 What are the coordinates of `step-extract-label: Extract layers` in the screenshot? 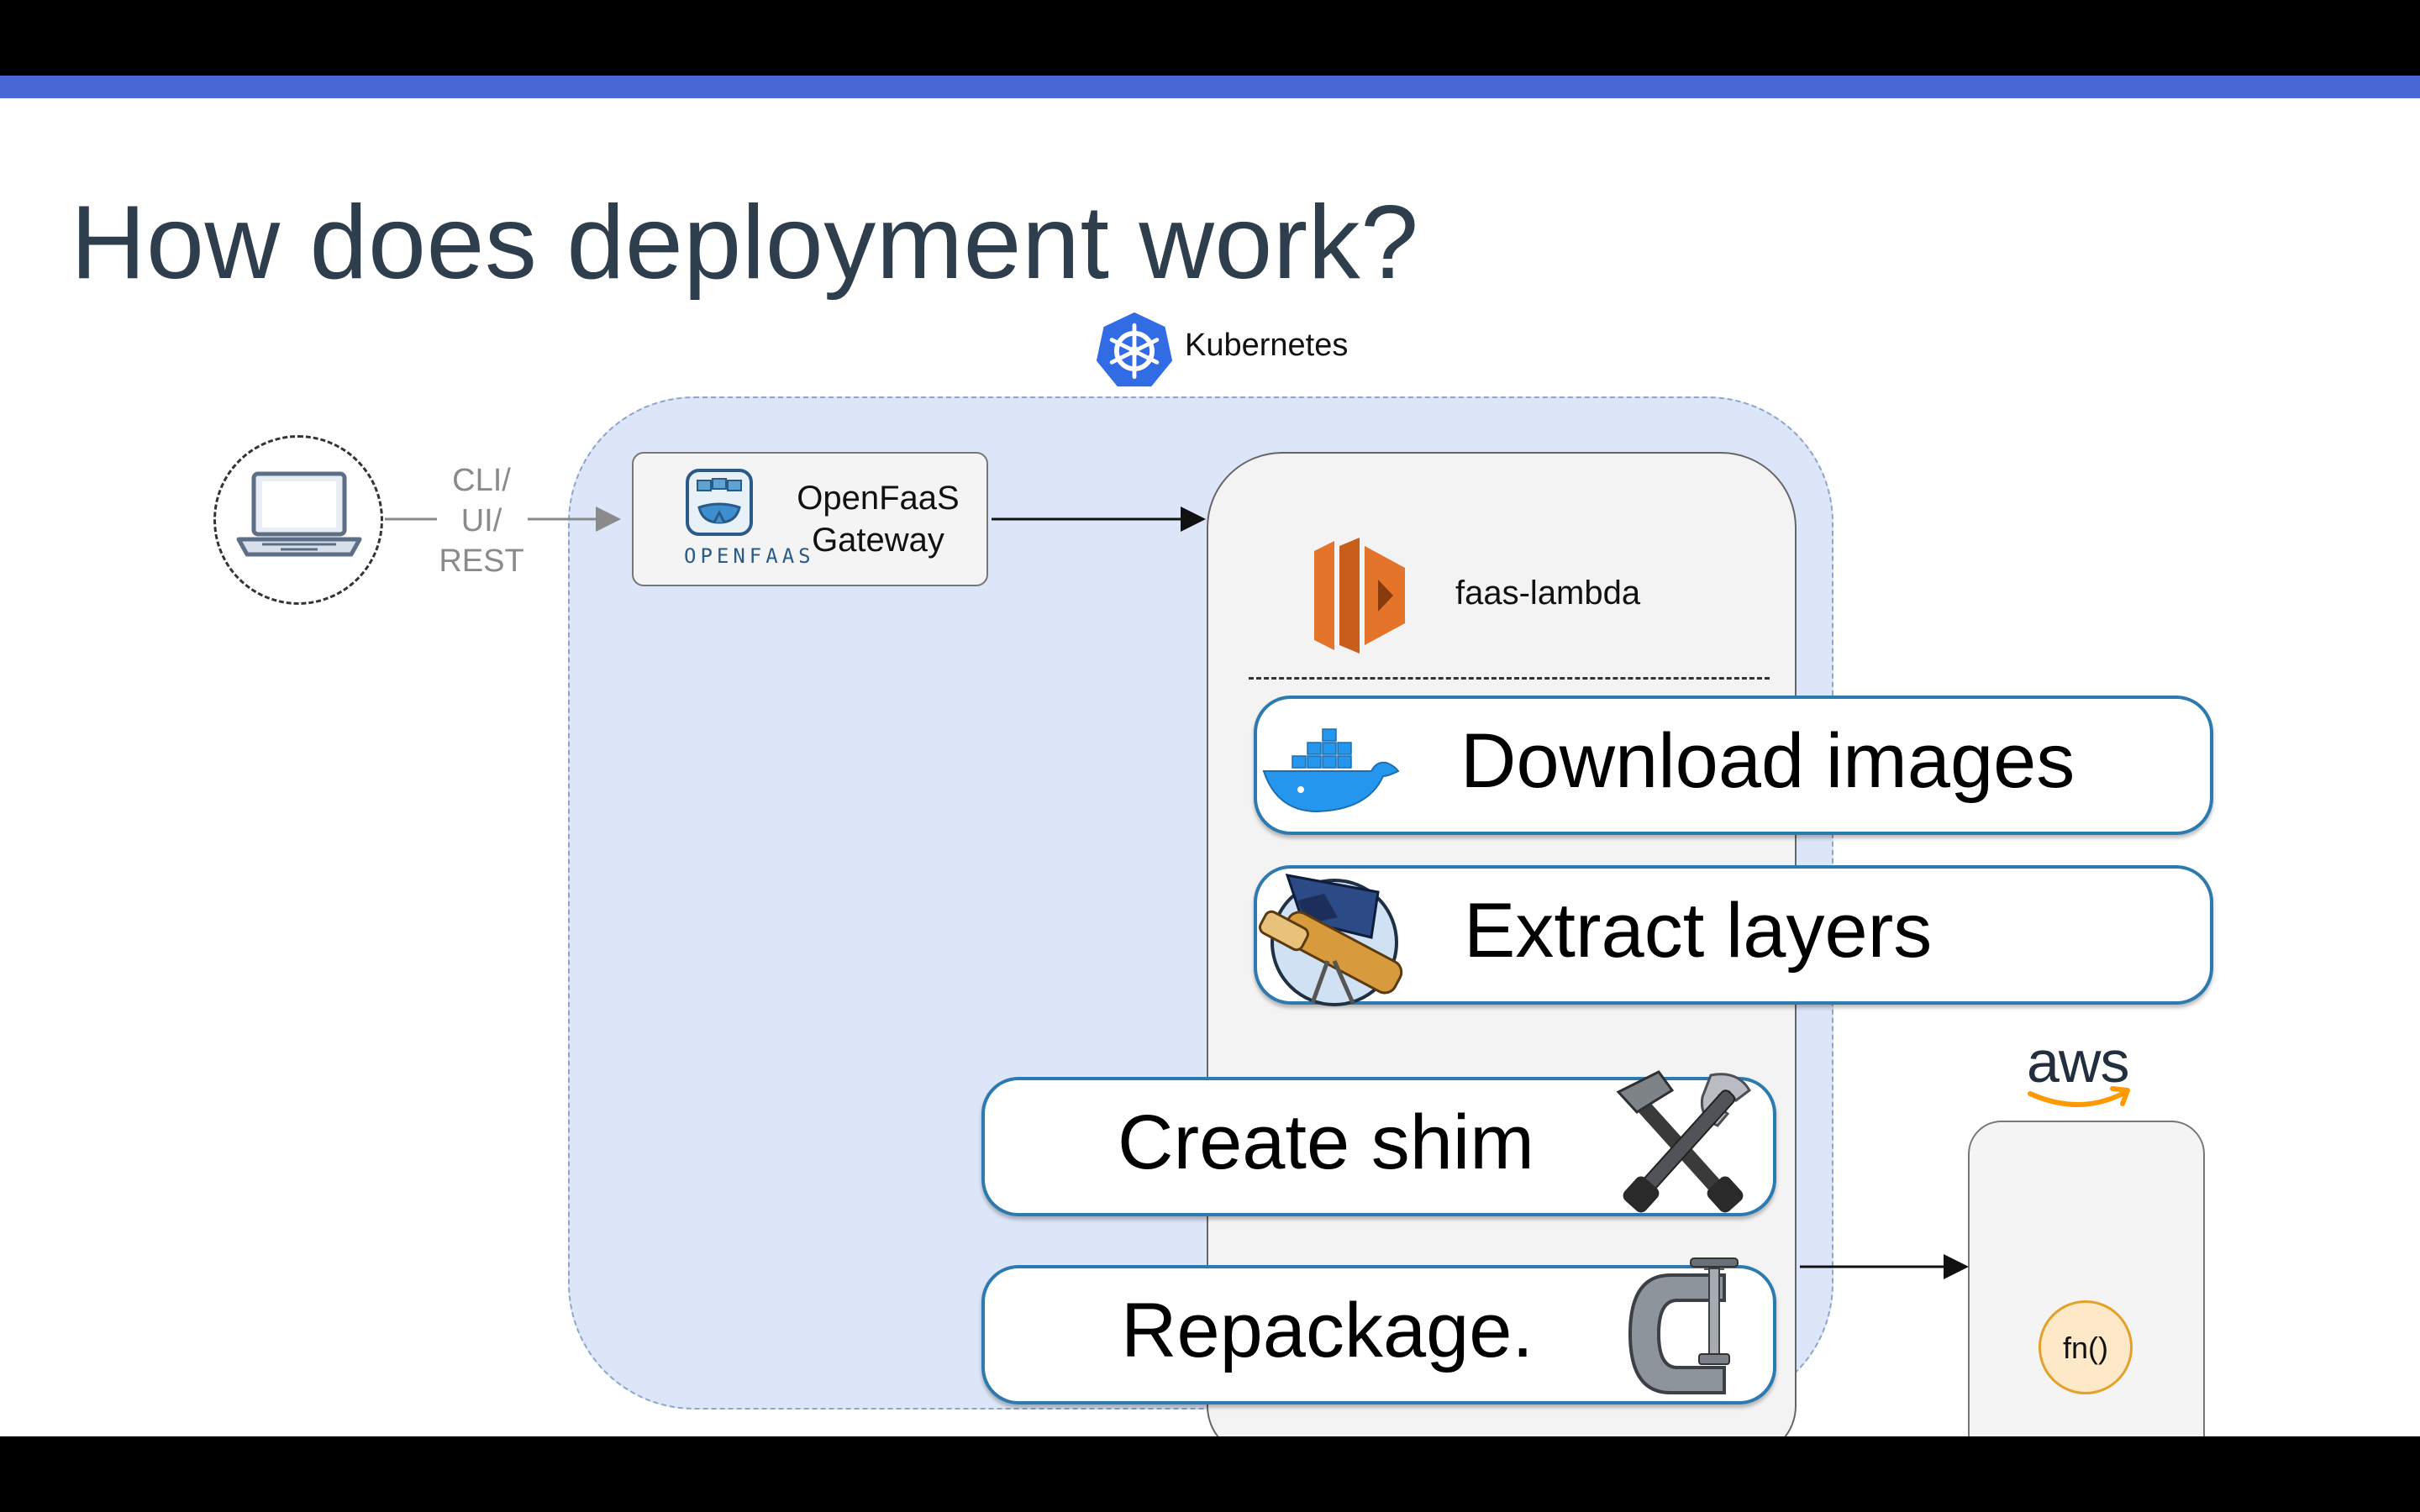 It's located at (1698, 931).